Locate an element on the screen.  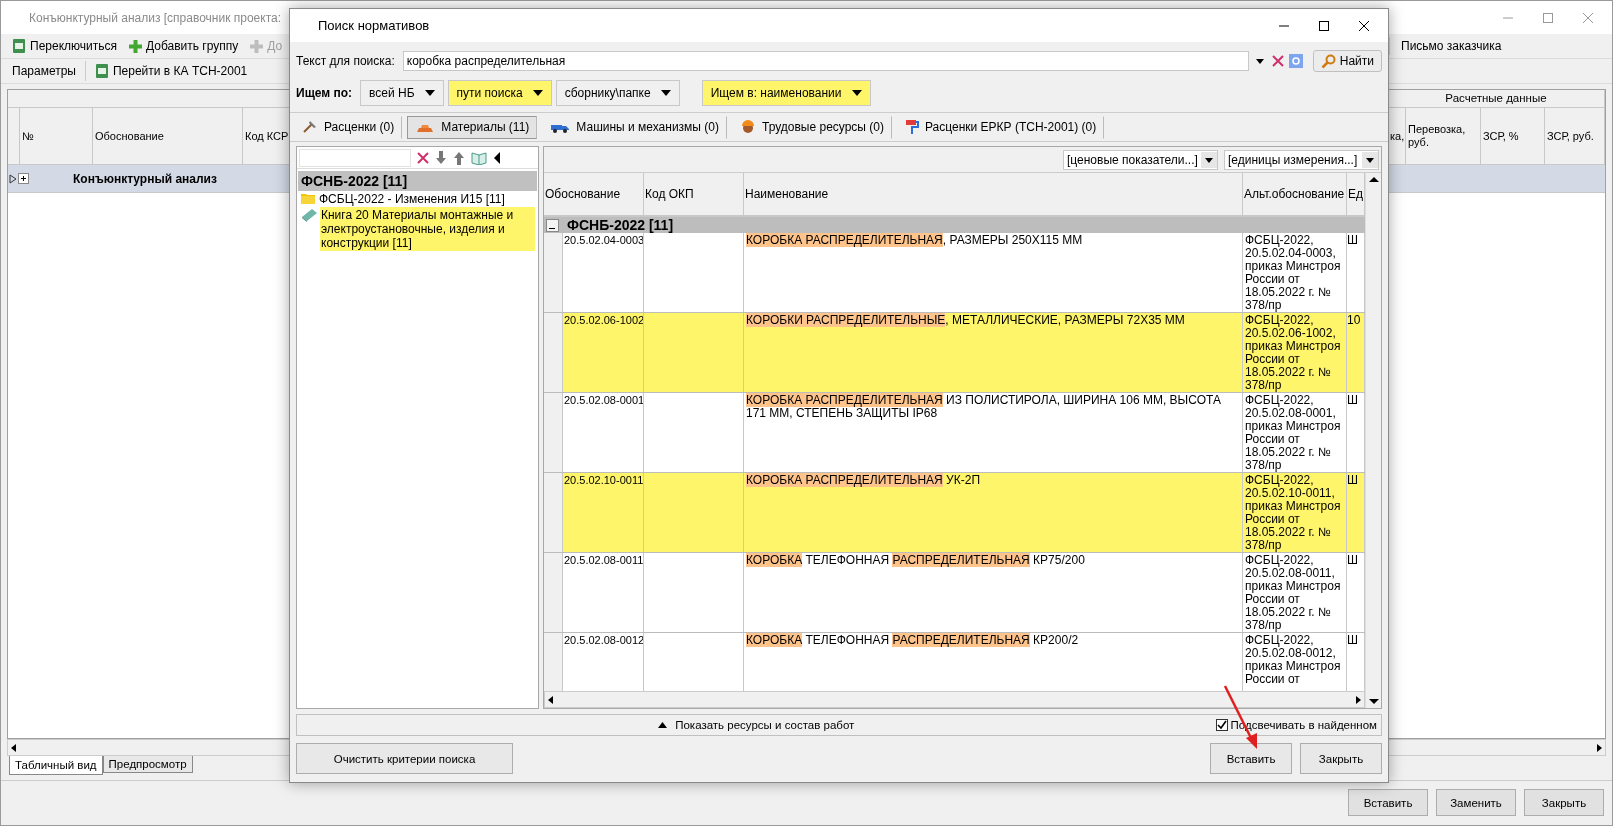
column-filter-dropdown: [единицы измерения...] is located at coordinates (1301, 159).